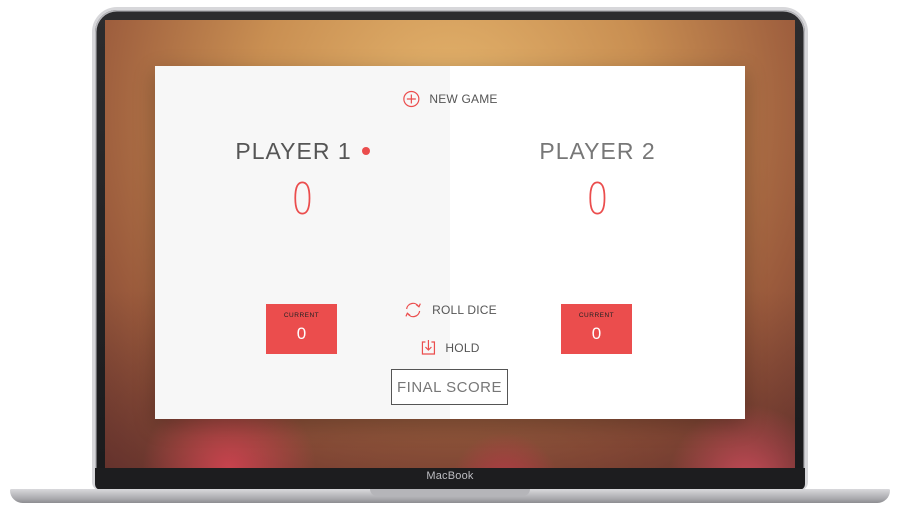 Image resolution: width=900 pixels, height=520 pixels. What do you see at coordinates (293, 151) in the screenshot?
I see `player-1-name: PLAYER 1` at bounding box center [293, 151].